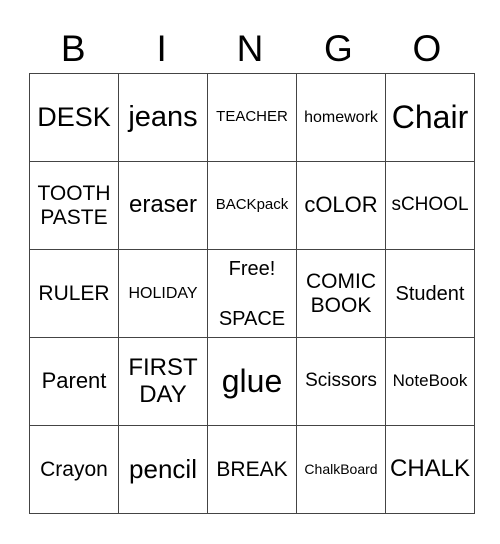  I want to click on bingo-cell: Student, so click(430, 293).